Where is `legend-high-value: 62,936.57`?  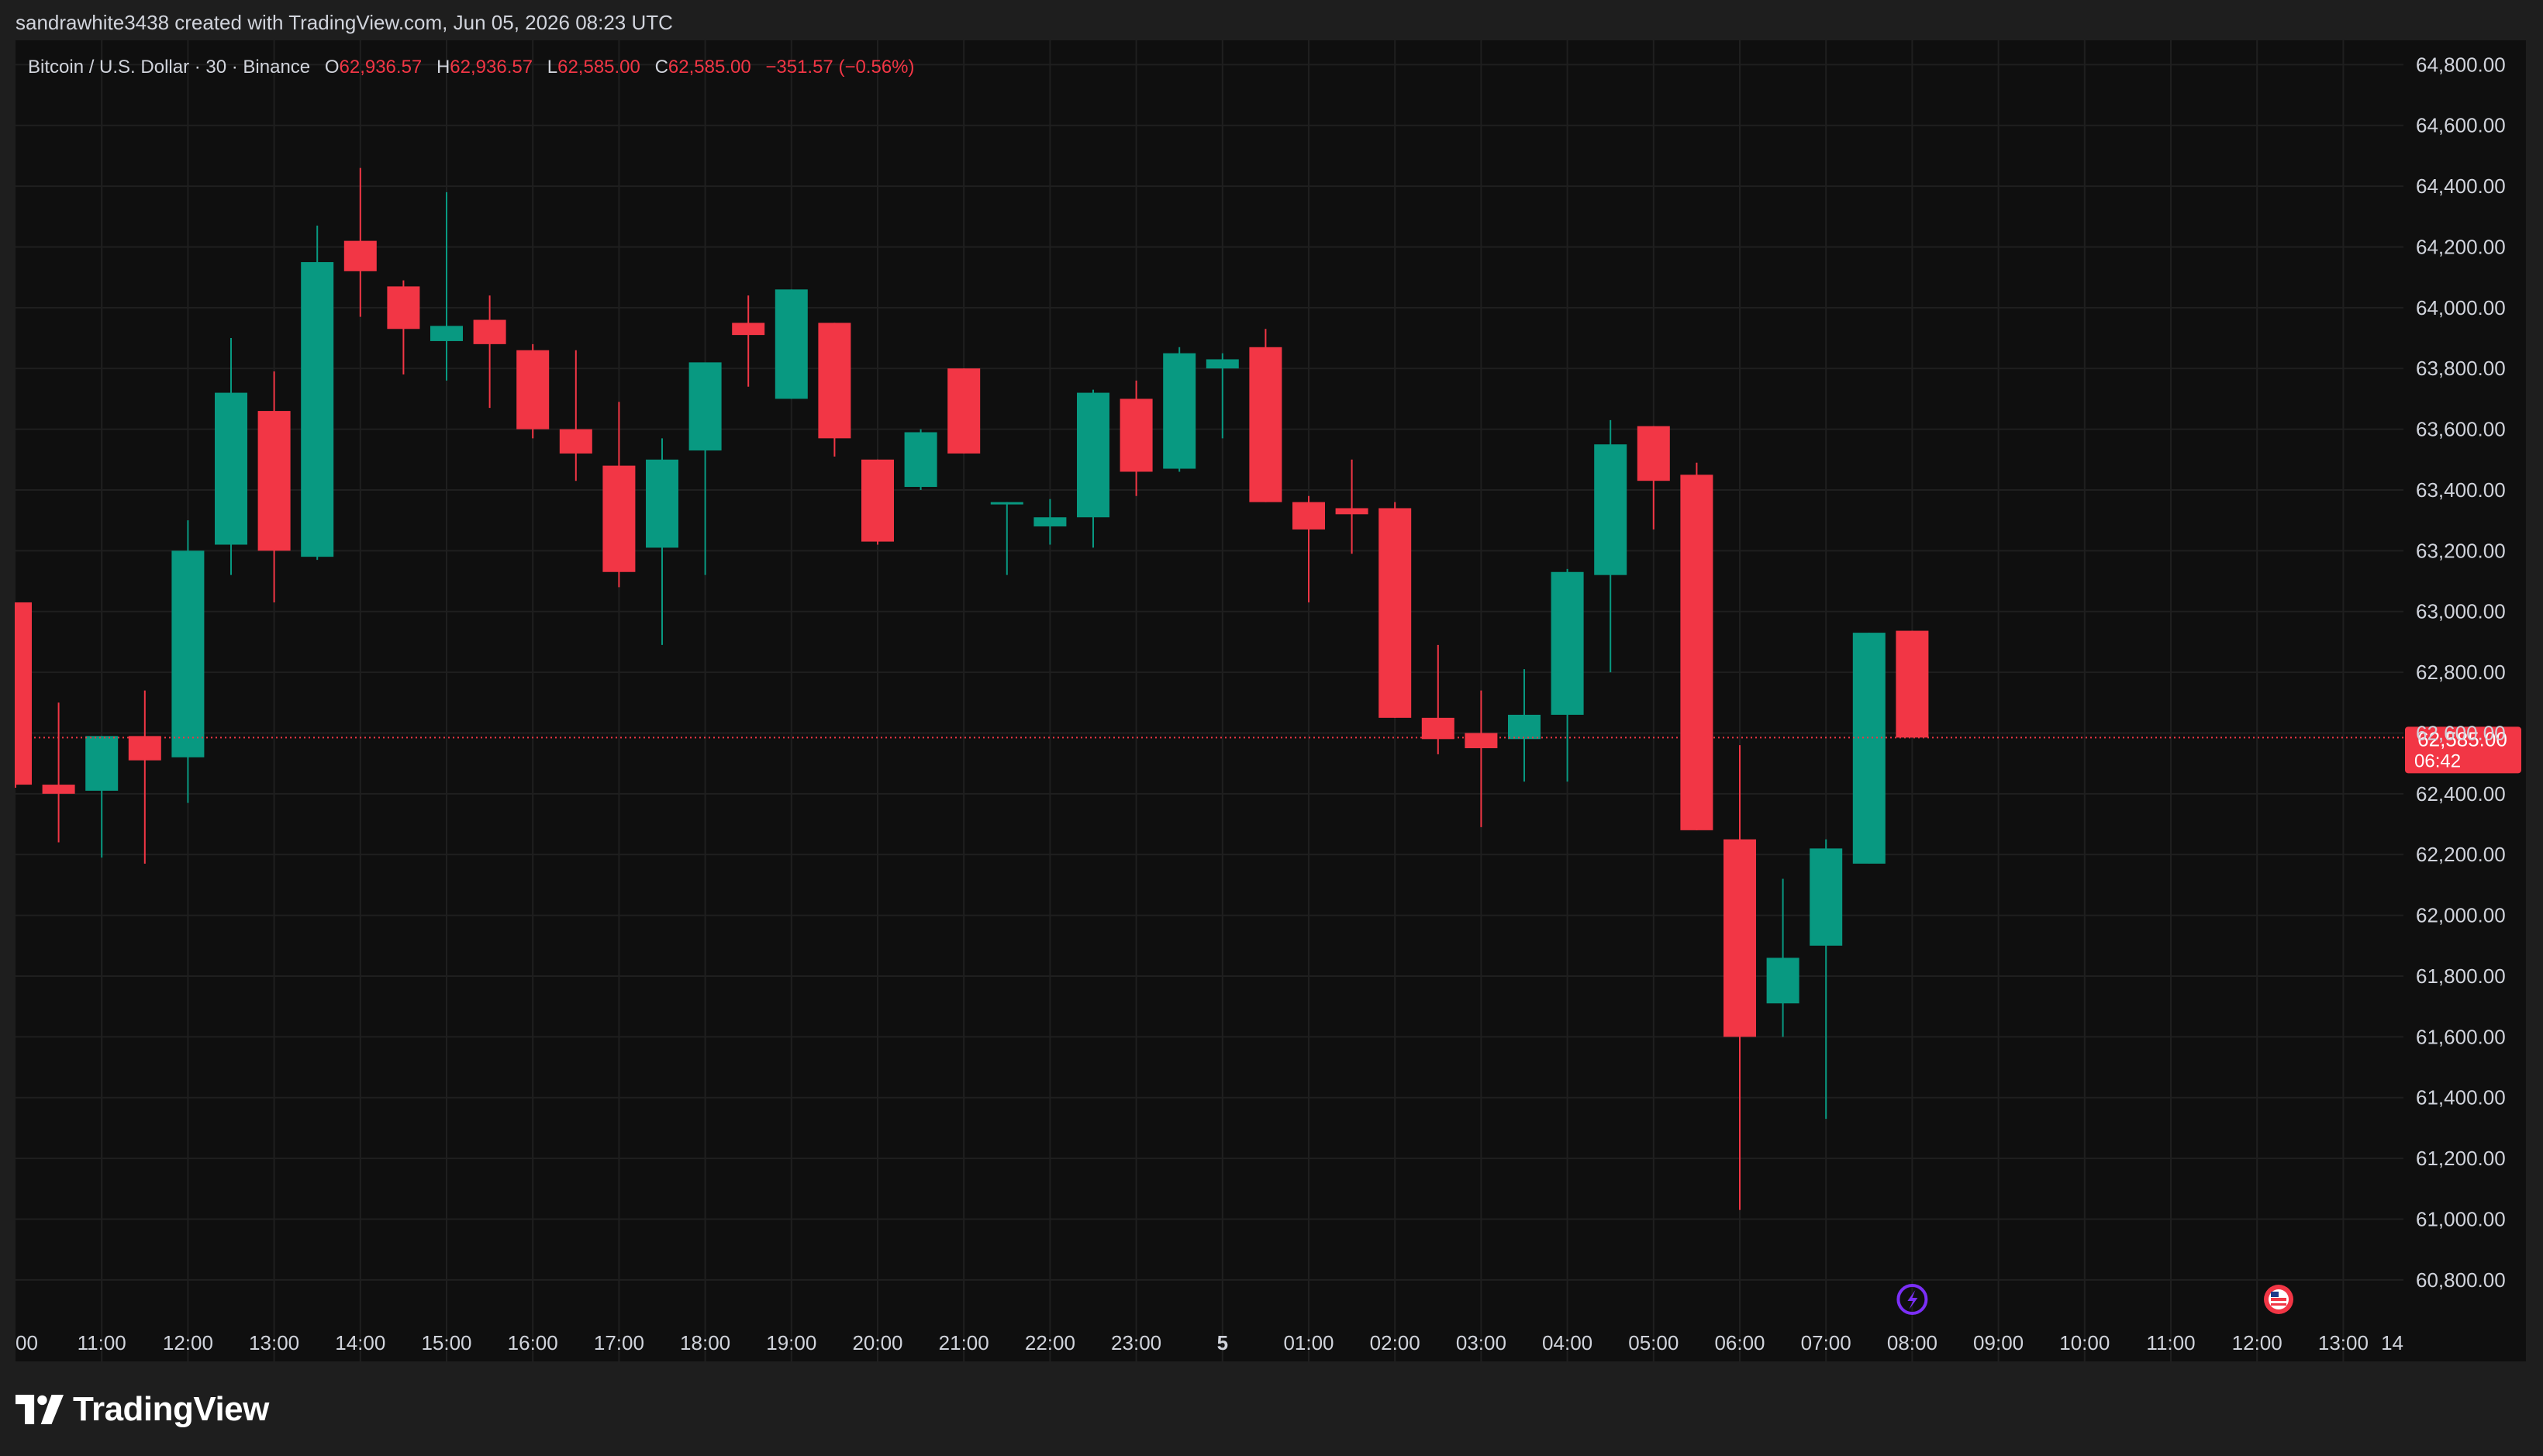
legend-high-value: 62,936.57 is located at coordinates (491, 68).